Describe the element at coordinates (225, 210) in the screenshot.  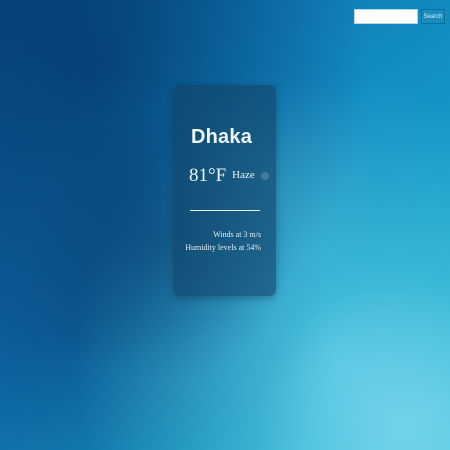
I see `divider` at that location.